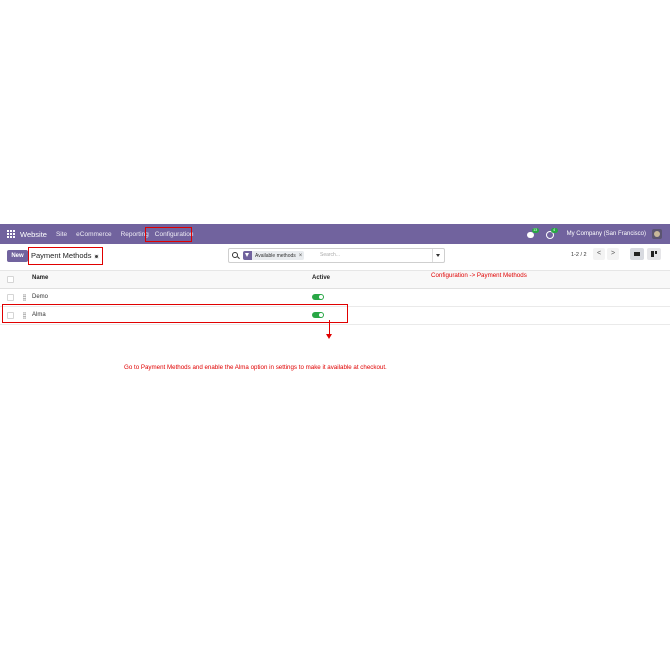 Image resolution: width=670 pixels, height=670 pixels. What do you see at coordinates (10, 297) in the screenshot?
I see `row-checkbox` at bounding box center [10, 297].